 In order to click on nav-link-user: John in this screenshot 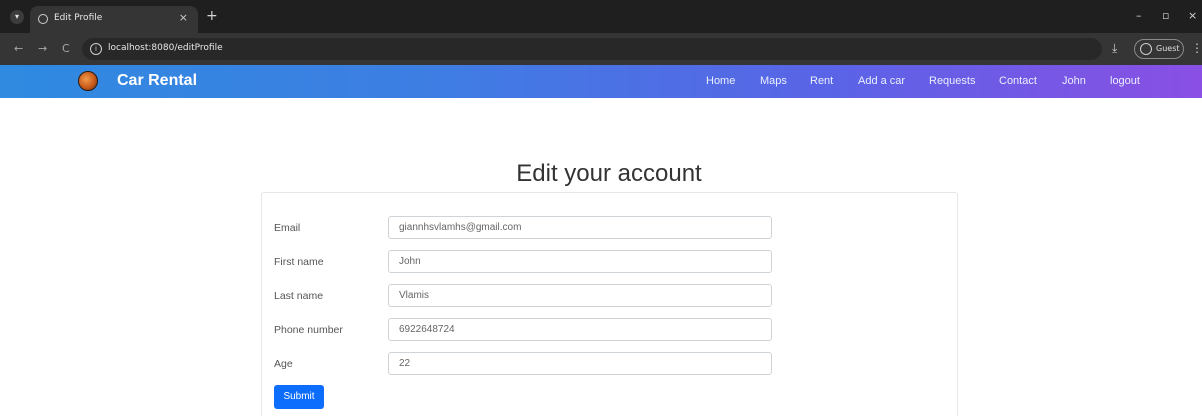, I will do `click(1074, 81)`.